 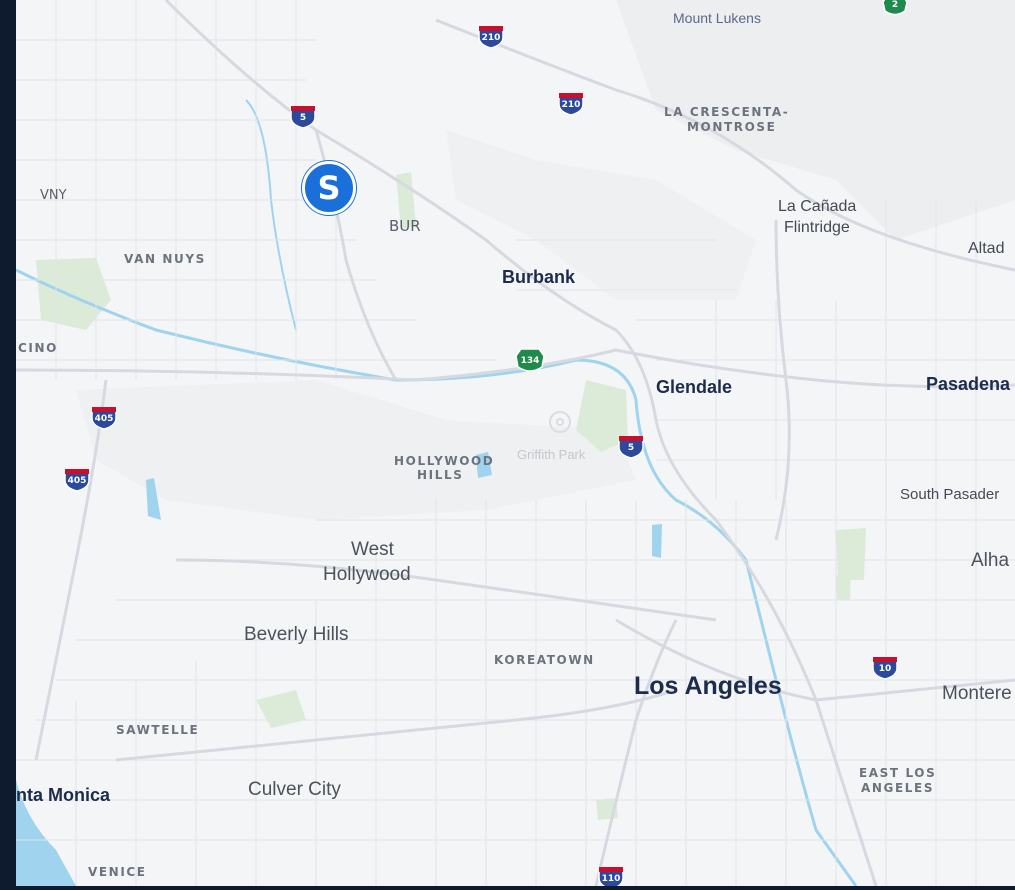 I want to click on label-burbank: Burbank, so click(x=539, y=277).